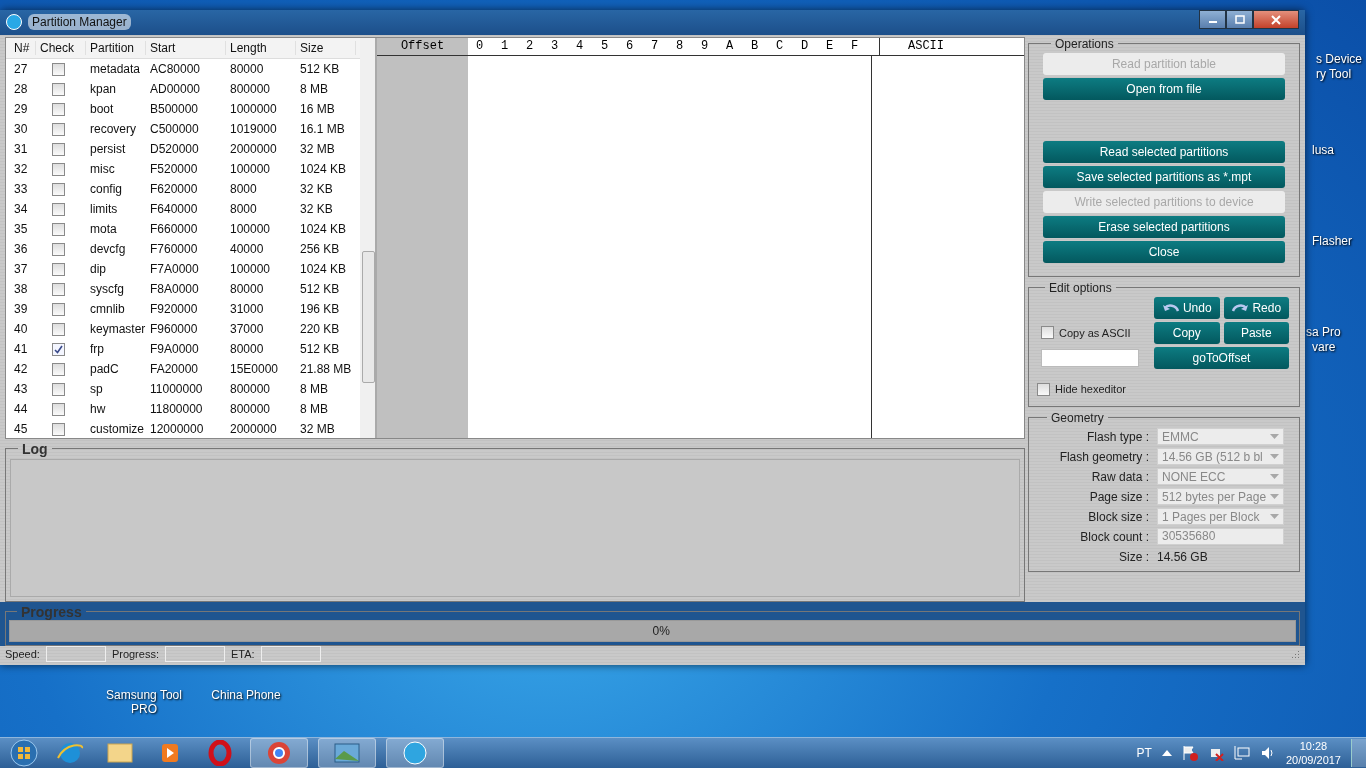 Image resolution: width=1366 pixels, height=768 pixels. What do you see at coordinates (415, 753) in the screenshot?
I see `app-icon` at bounding box center [415, 753].